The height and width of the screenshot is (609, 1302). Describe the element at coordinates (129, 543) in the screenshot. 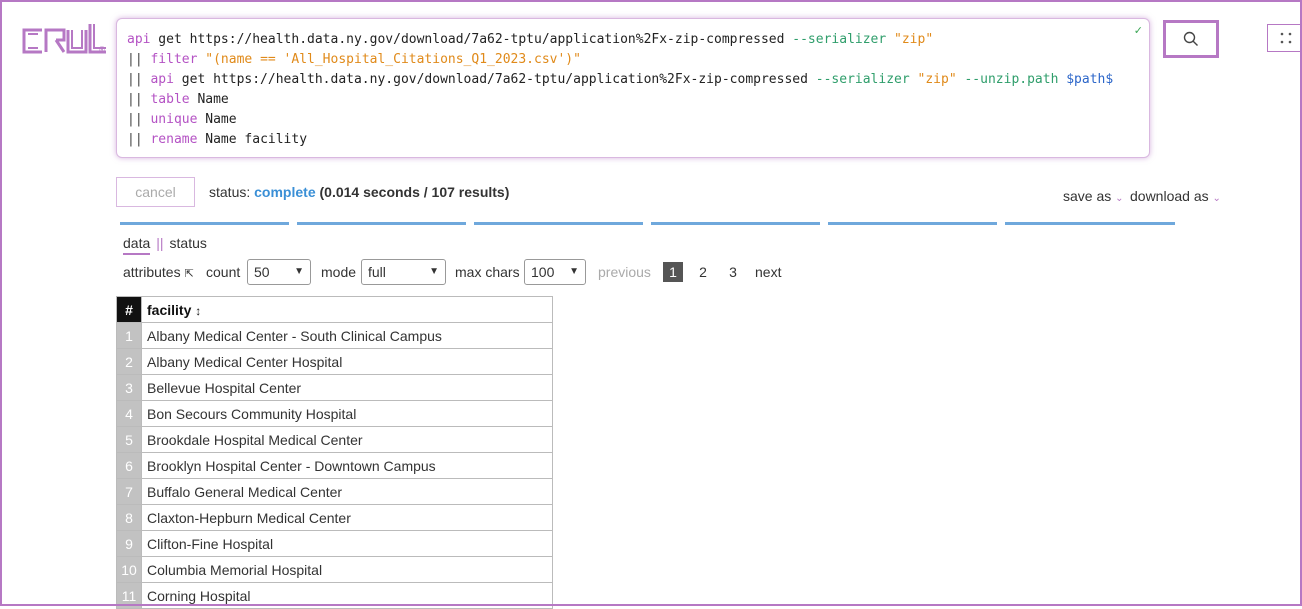

I see `row-index: 9` at that location.